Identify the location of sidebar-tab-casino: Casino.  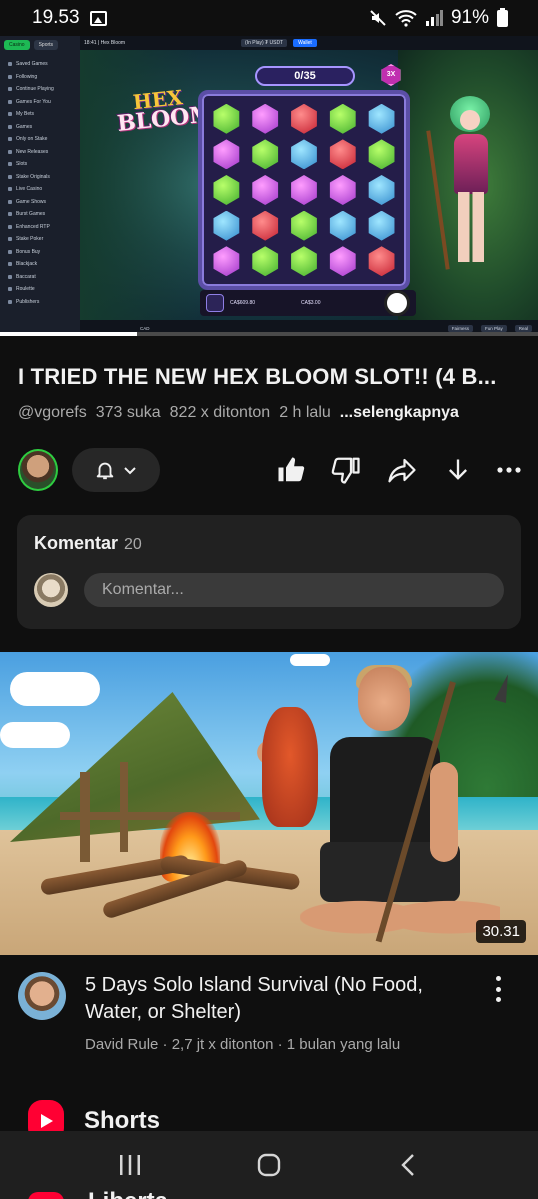
(17, 45).